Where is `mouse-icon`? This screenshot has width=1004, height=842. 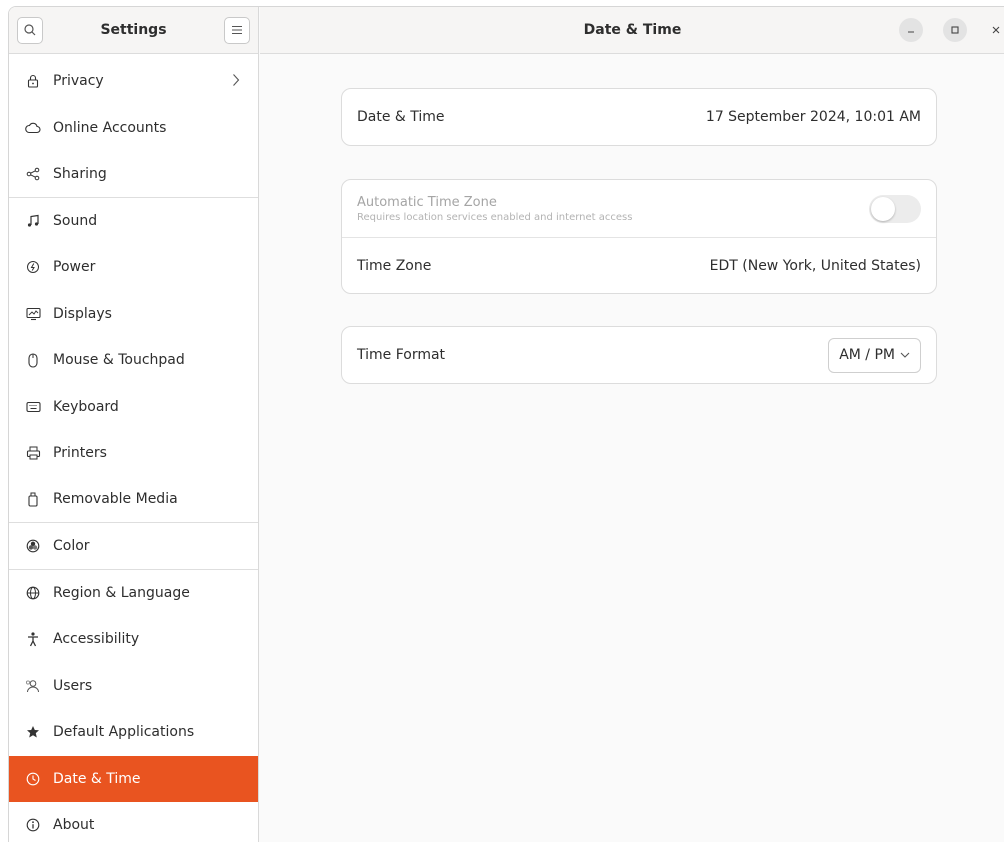
mouse-icon is located at coordinates (33, 360).